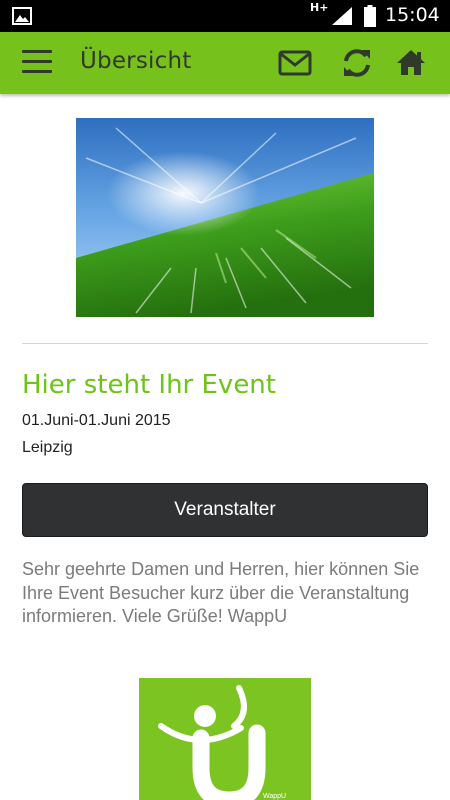  Describe the element at coordinates (225, 63) in the screenshot. I see `app-bar: Übersicht` at that location.